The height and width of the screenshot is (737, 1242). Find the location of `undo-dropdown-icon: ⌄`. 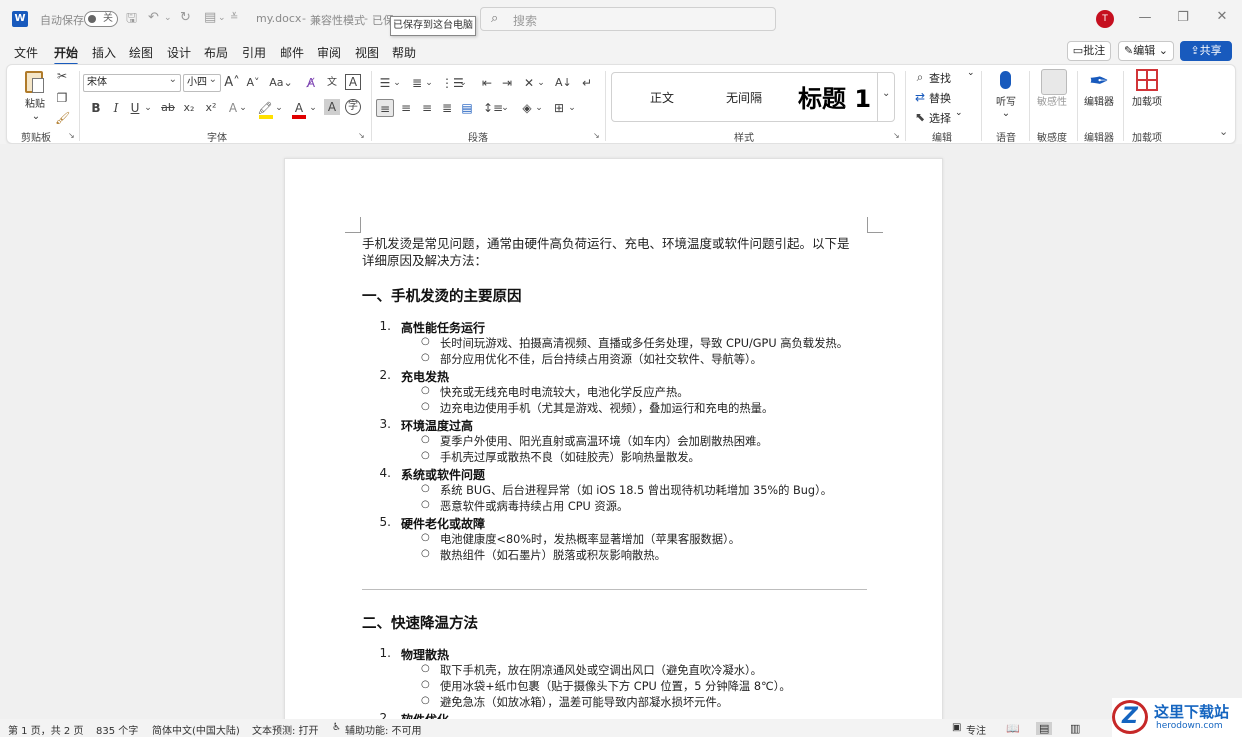

undo-dropdown-icon: ⌄ is located at coordinates (168, 18).